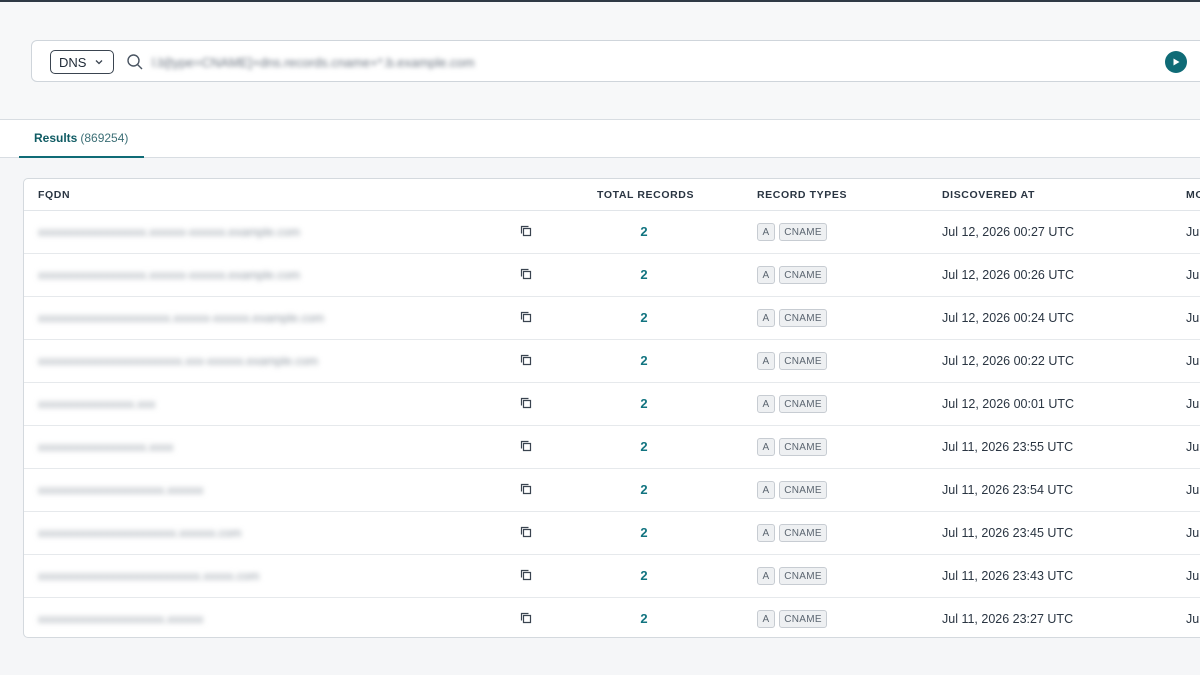 The image size is (1200, 675). What do you see at coordinates (1008, 619) in the screenshot?
I see `discovered-at-value: Jul 11, 2026 23:27 UTC` at bounding box center [1008, 619].